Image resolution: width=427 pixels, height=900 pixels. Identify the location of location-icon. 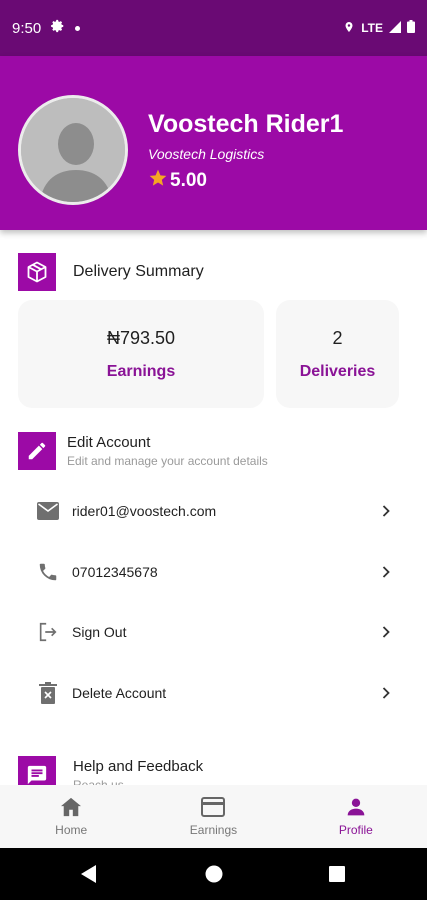
(349, 28).